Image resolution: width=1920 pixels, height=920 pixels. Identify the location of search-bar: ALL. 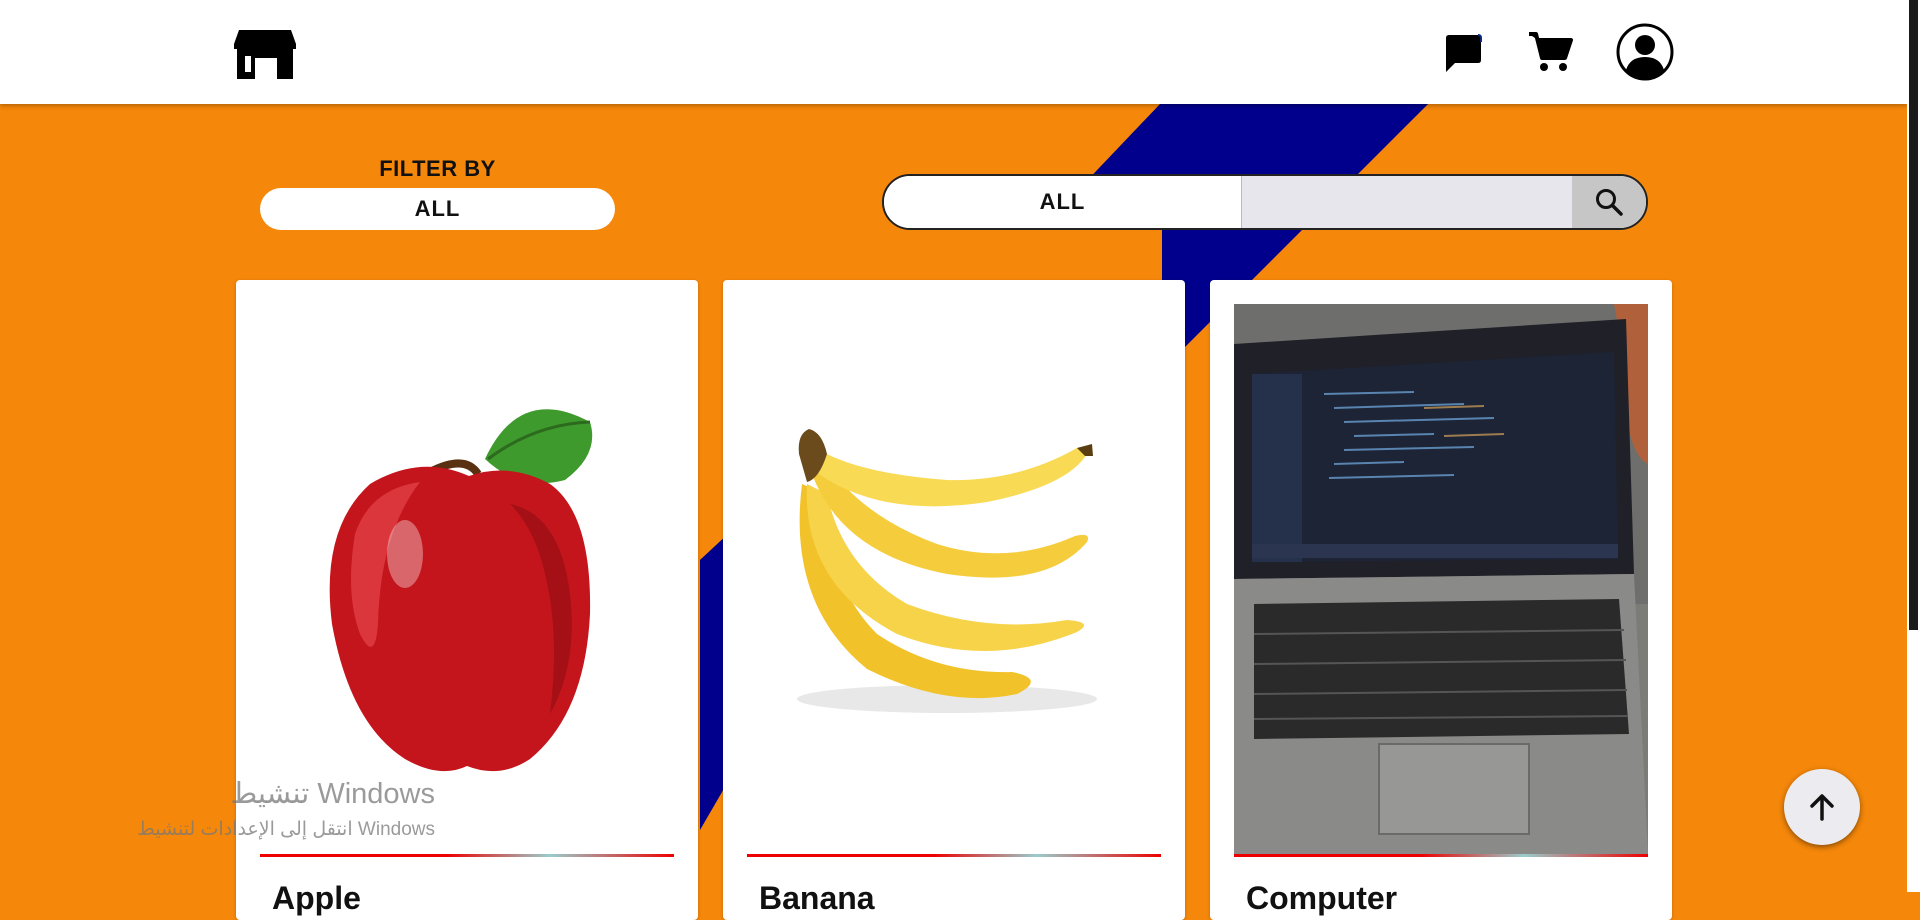
(1265, 202).